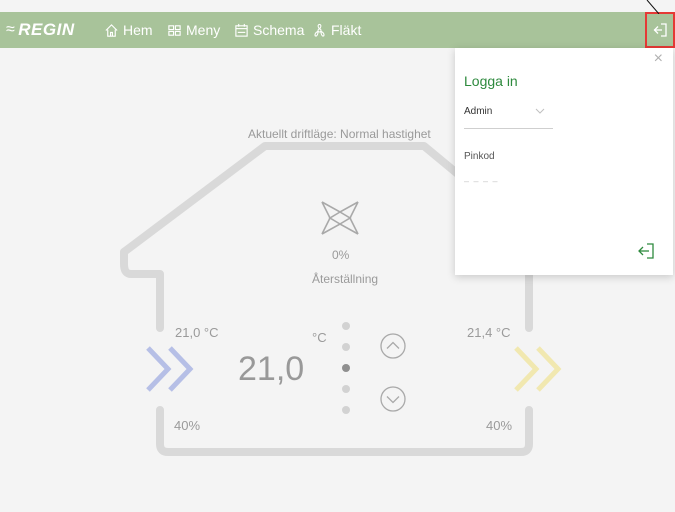 Image resolution: width=675 pixels, height=512 pixels. Describe the element at coordinates (538, 369) in the screenshot. I see `extract-air-arrow-icon` at that location.